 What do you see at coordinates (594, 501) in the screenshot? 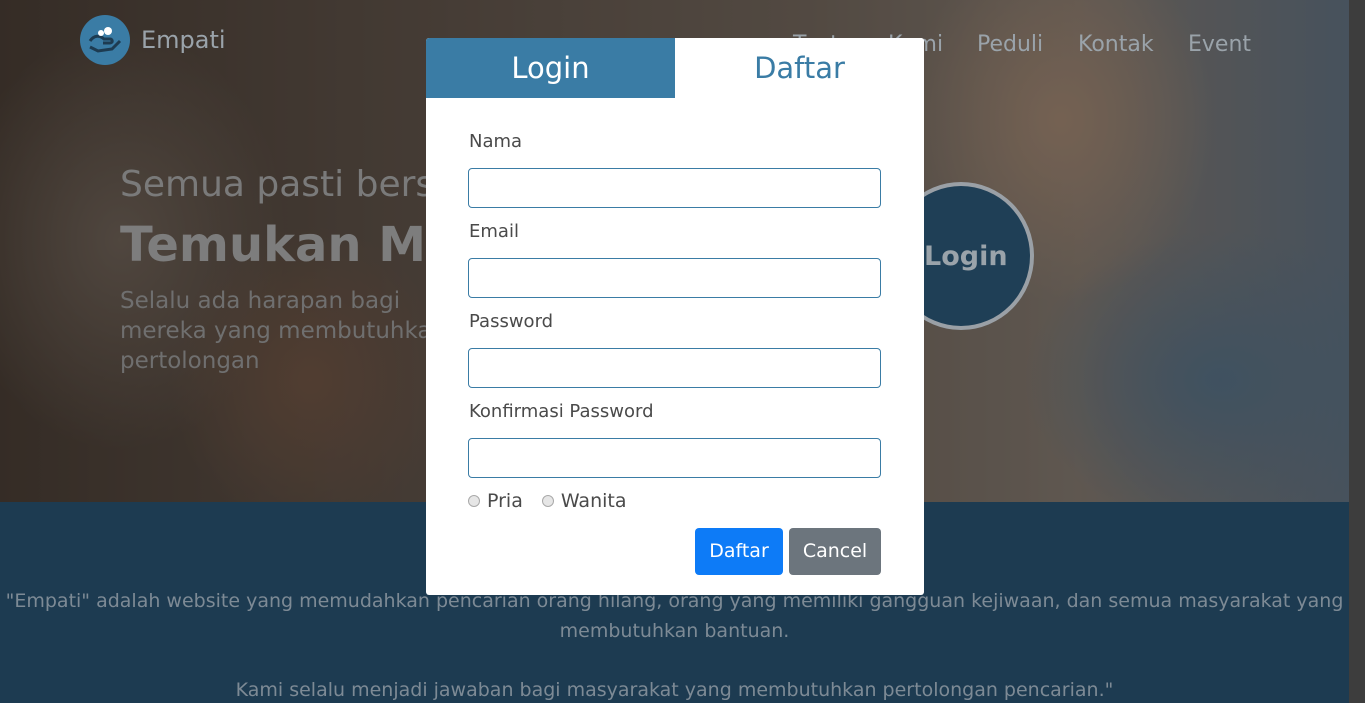
I see `radio-wanita-label: Wanita` at bounding box center [594, 501].